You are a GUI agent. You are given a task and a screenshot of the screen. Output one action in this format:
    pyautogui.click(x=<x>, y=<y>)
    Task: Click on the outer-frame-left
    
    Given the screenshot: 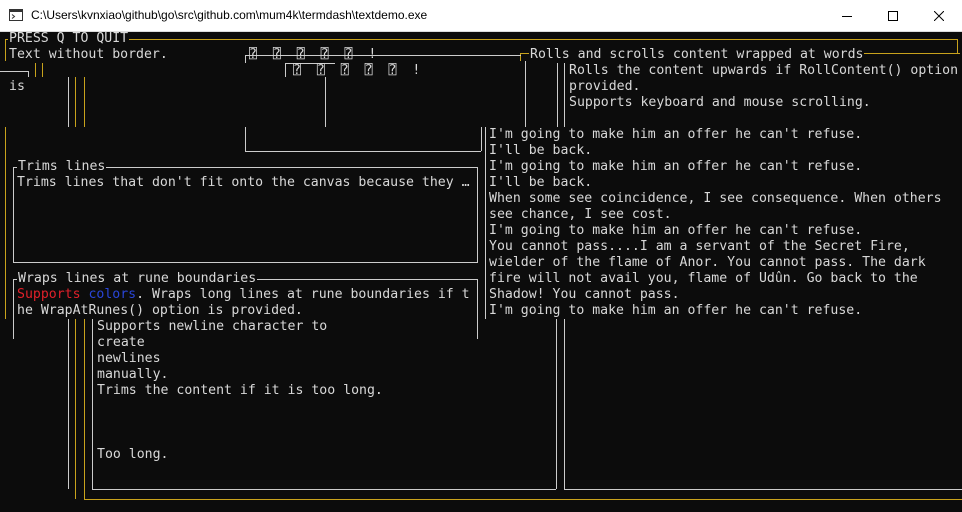 What is the action you would take?
    pyautogui.click(x=5, y=50)
    